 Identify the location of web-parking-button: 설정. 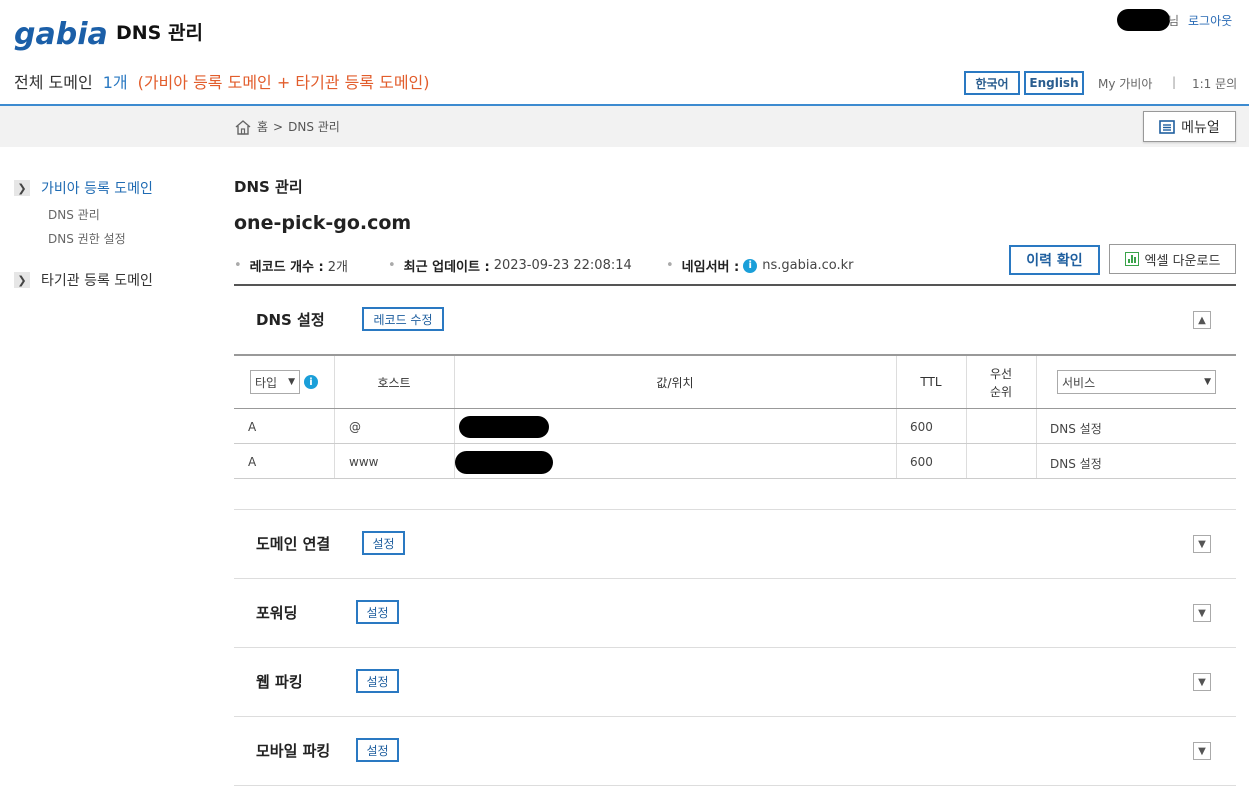
(377, 681).